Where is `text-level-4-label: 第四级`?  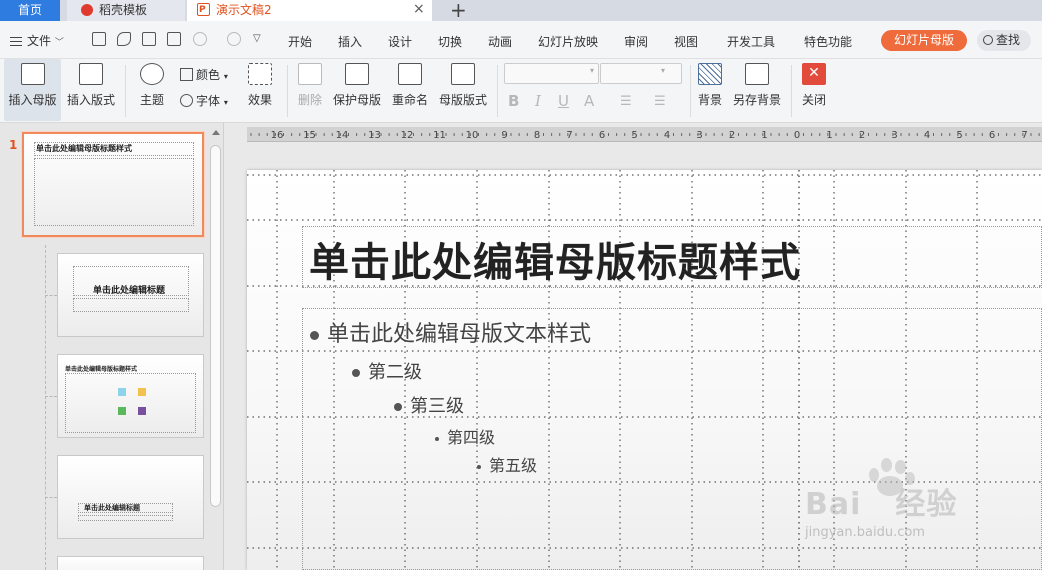
text-level-4-label: 第四级 is located at coordinates (471, 437).